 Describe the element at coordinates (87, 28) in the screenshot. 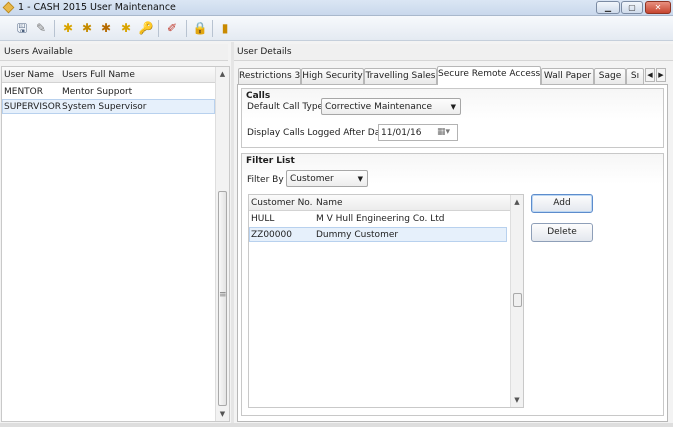

I see `user-edit-icon: ✱` at that location.